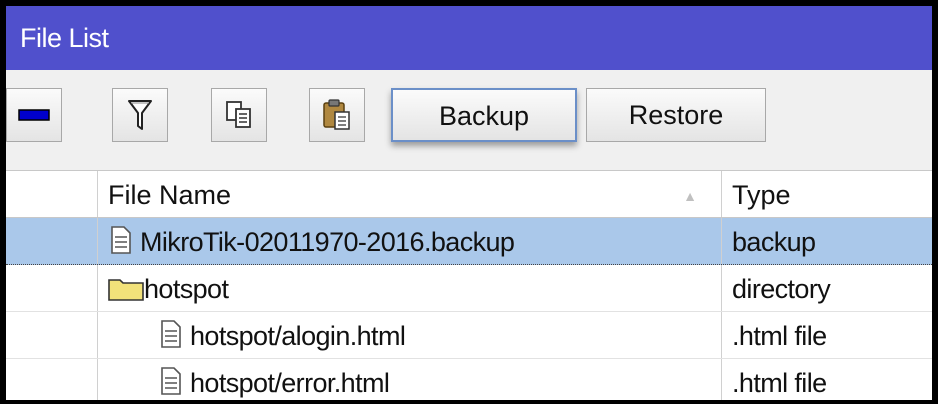 The image size is (938, 404). I want to click on header-spacer, so click(52, 194).